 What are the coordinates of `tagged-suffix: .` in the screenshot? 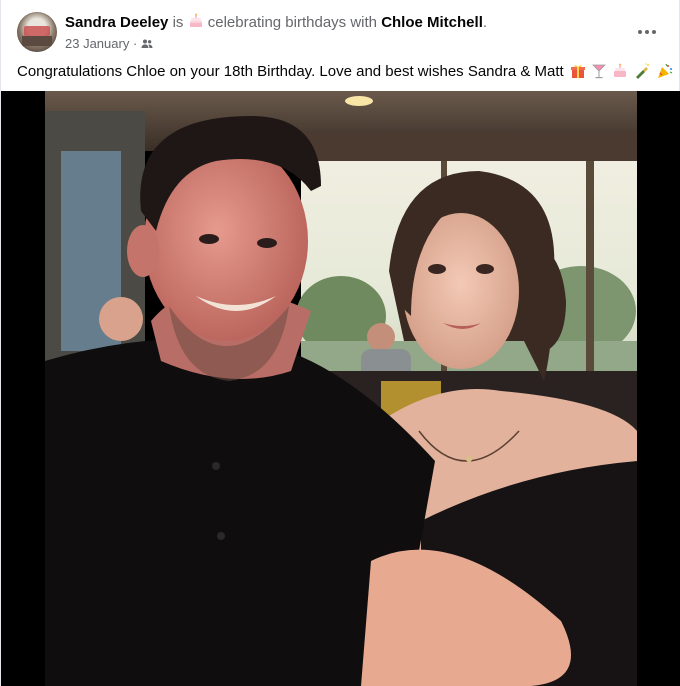 It's located at (485, 22).